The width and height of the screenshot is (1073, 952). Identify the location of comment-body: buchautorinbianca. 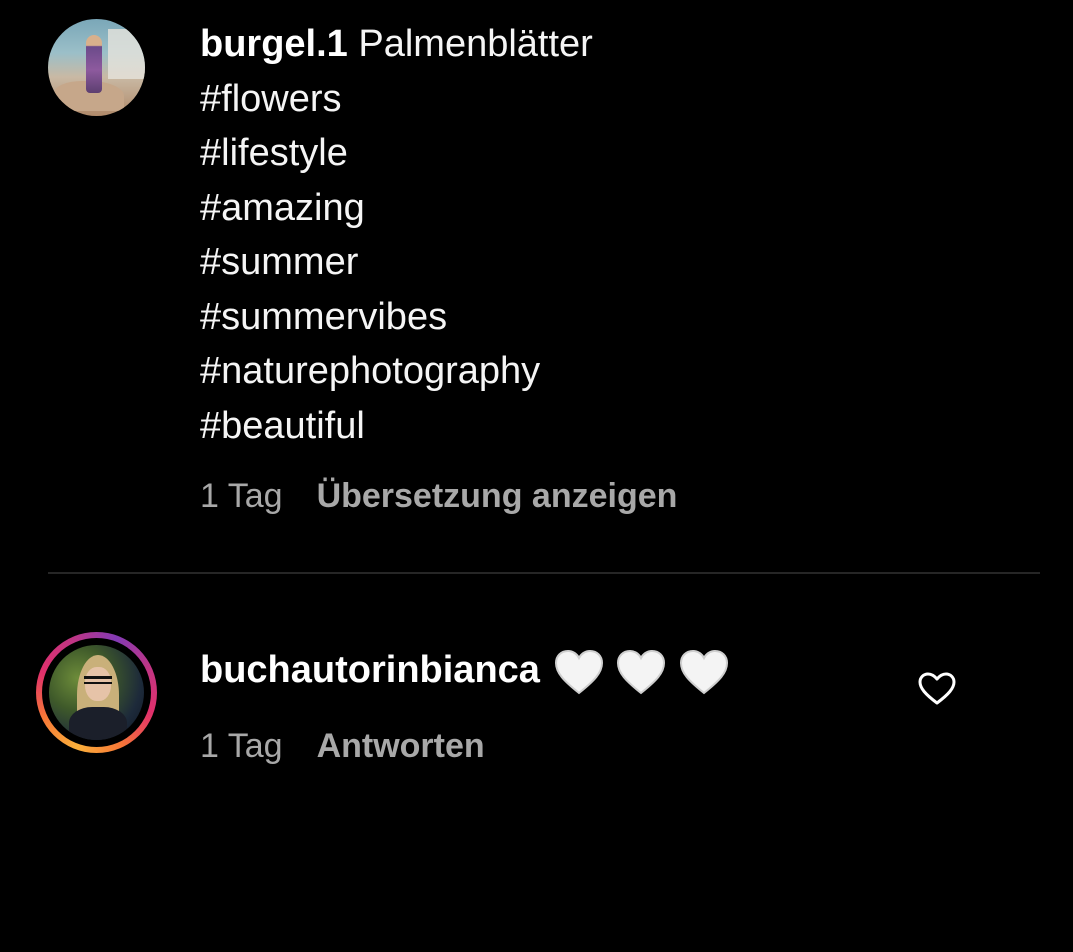
(465, 671).